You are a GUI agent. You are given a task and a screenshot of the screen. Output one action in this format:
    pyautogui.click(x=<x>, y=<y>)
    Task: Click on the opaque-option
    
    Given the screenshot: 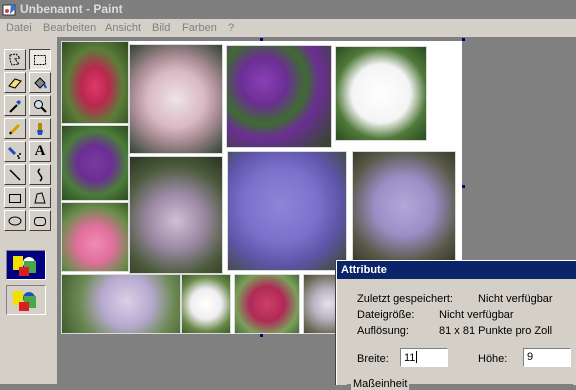 What is the action you would take?
    pyautogui.click(x=26, y=265)
    